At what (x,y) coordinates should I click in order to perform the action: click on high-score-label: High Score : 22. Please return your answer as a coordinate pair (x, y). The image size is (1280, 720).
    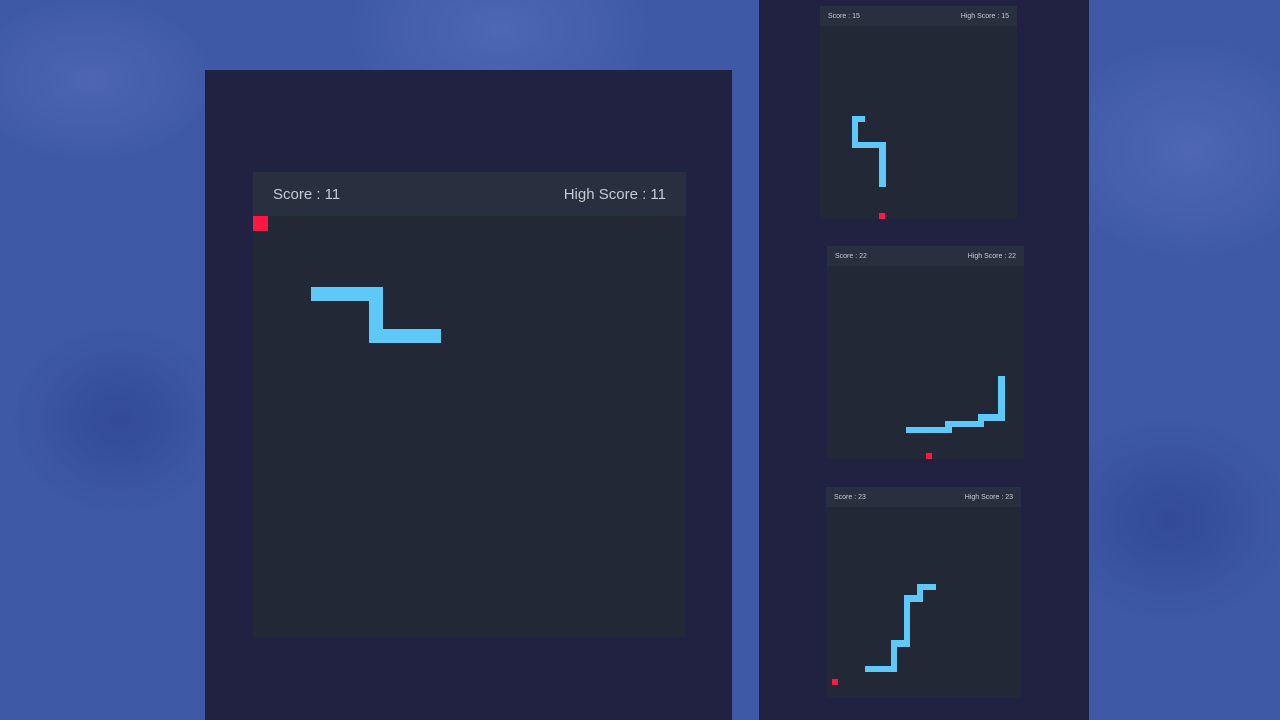
    Looking at the image, I should click on (991, 256).